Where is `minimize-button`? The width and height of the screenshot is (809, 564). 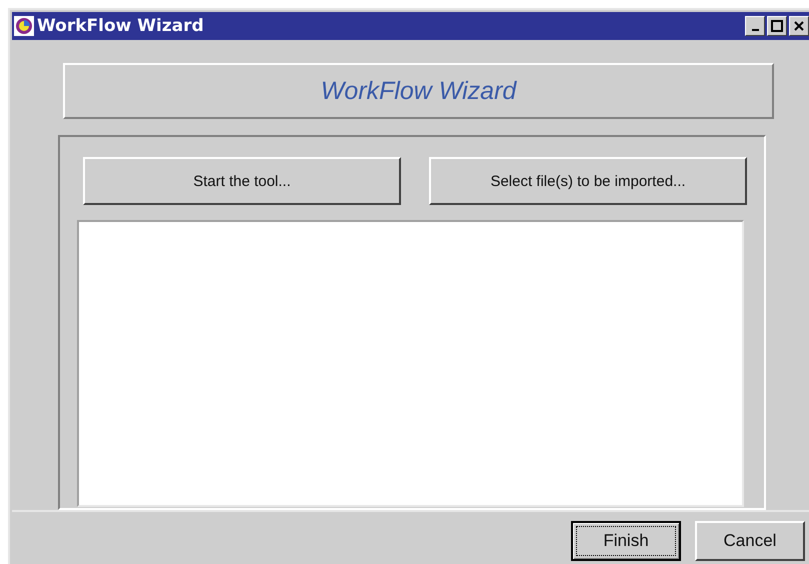 minimize-button is located at coordinates (755, 26).